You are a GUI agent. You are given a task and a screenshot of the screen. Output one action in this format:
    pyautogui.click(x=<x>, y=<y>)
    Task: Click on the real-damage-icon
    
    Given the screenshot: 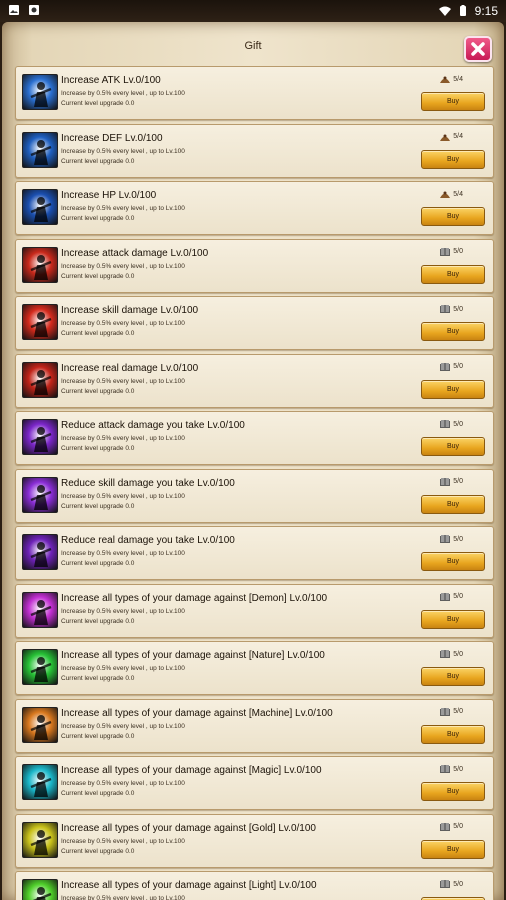 What is the action you would take?
    pyautogui.click(x=40, y=379)
    